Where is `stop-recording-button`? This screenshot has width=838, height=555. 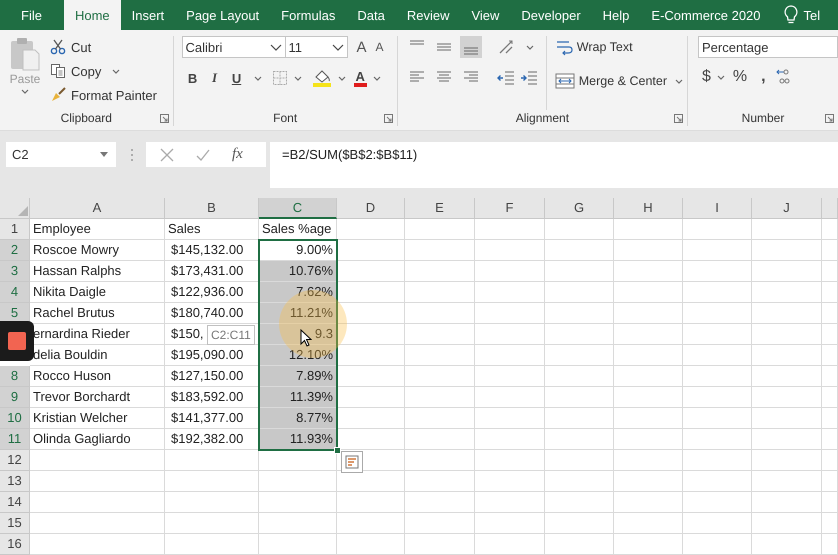 stop-recording-button is located at coordinates (17, 341).